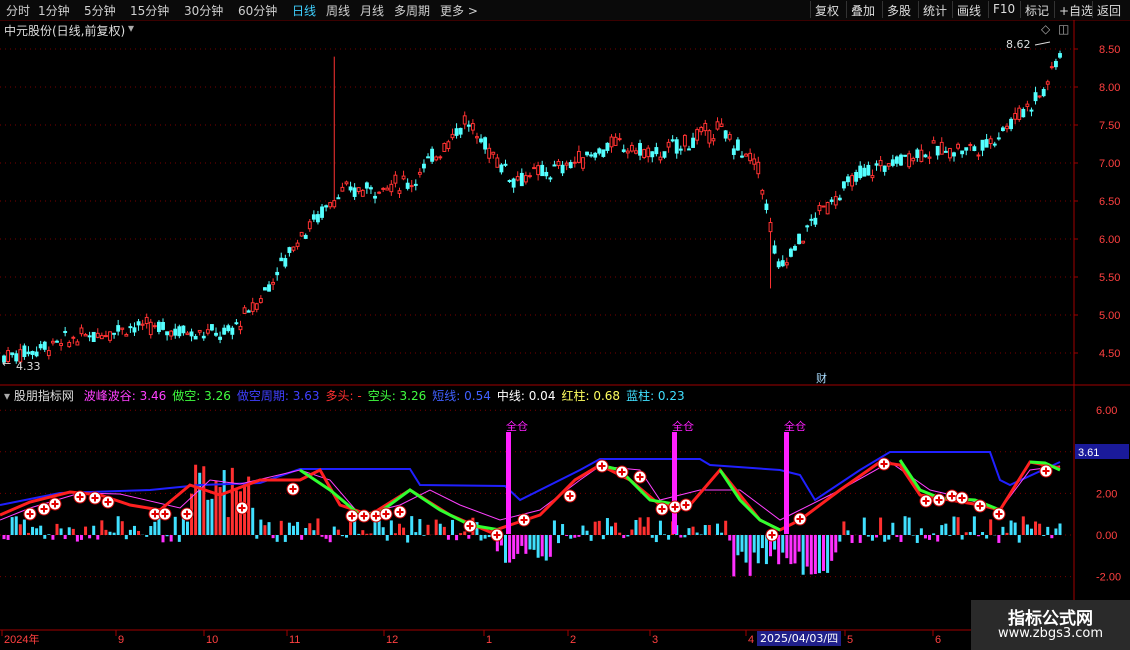 The image size is (1130, 650). Describe the element at coordinates (1045, 29) in the screenshot. I see `diamond-icon: ◇` at that location.